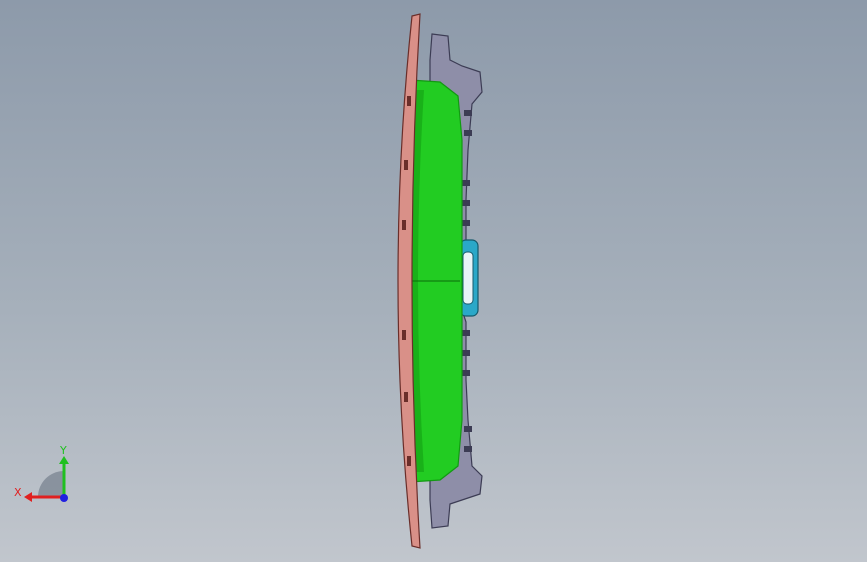 This screenshot has height=562, width=867. What do you see at coordinates (51, 484) in the screenshot?
I see `triad-quadrant` at bounding box center [51, 484].